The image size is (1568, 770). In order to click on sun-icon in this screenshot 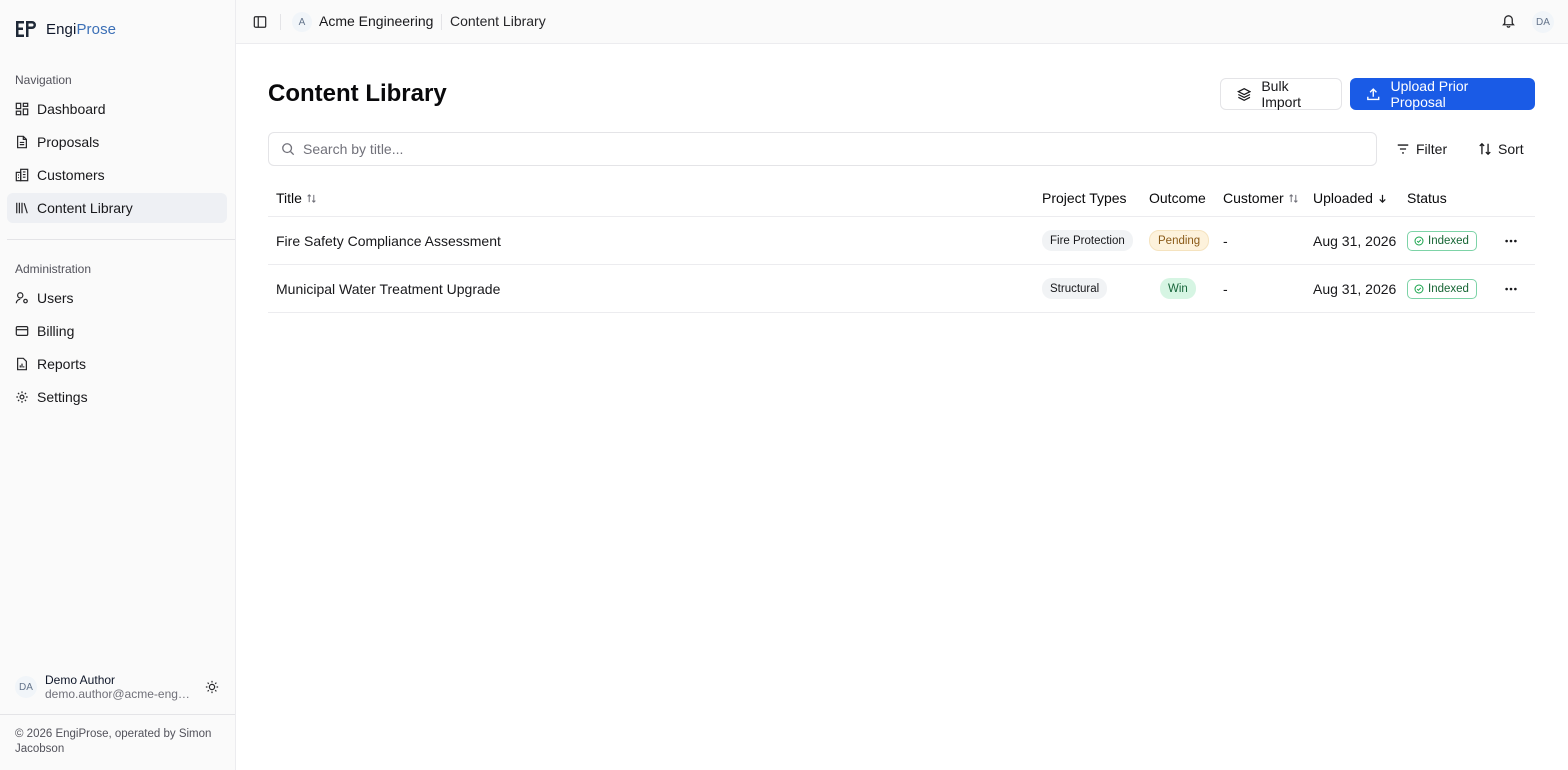, I will do `click(212, 687)`.